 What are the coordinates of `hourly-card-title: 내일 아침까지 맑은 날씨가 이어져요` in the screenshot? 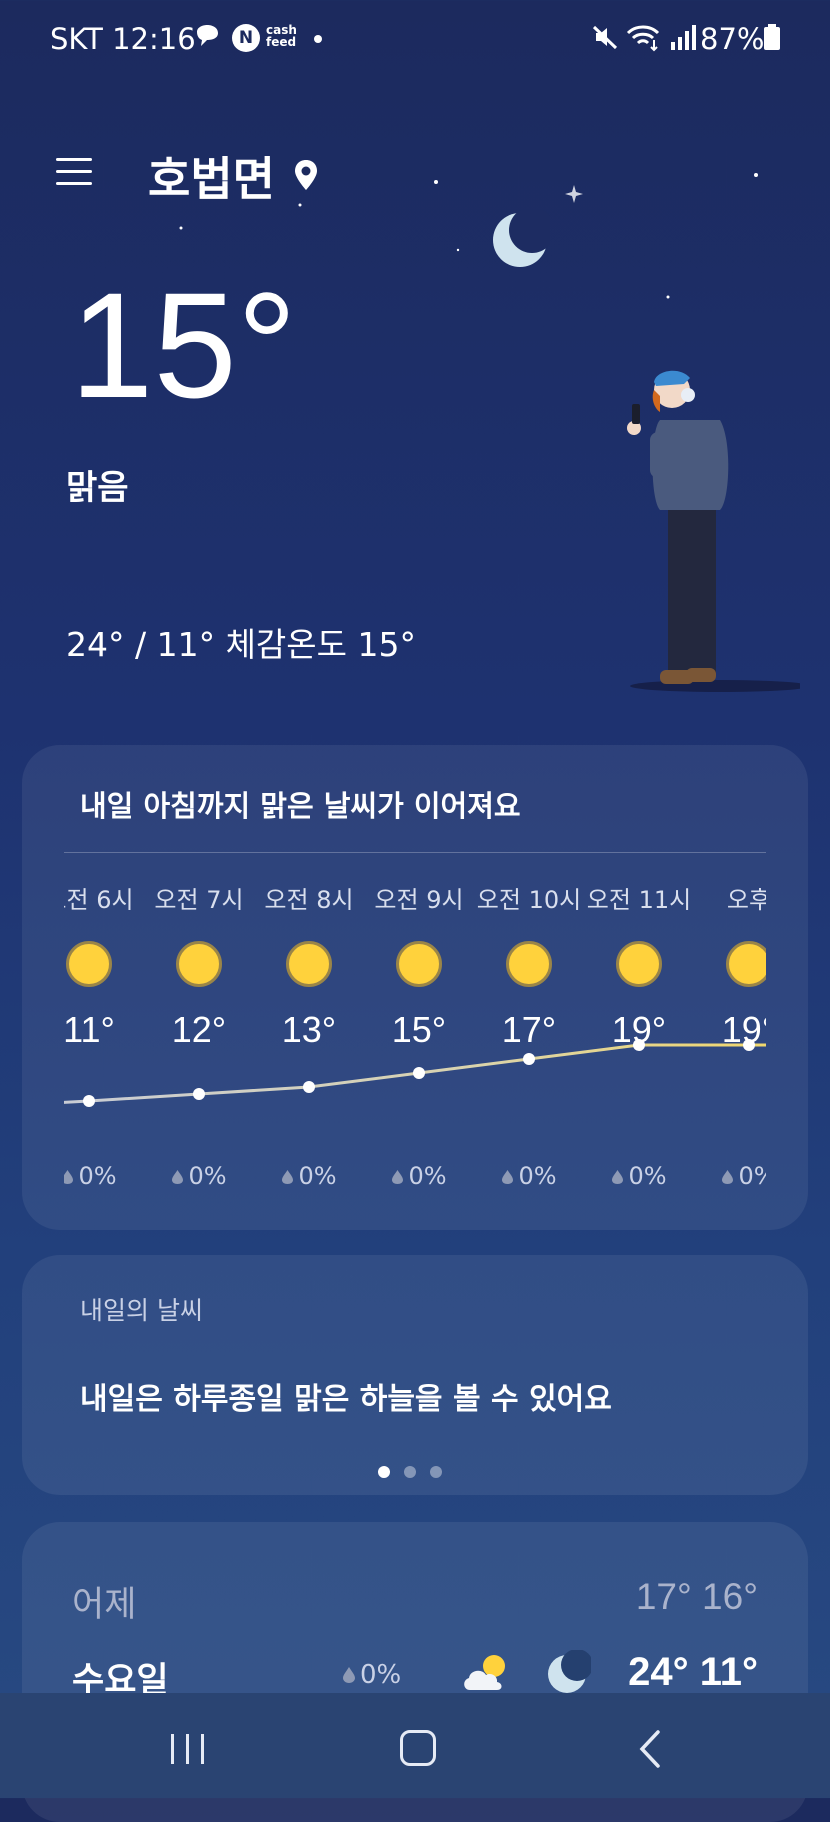 It's located at (300, 806).